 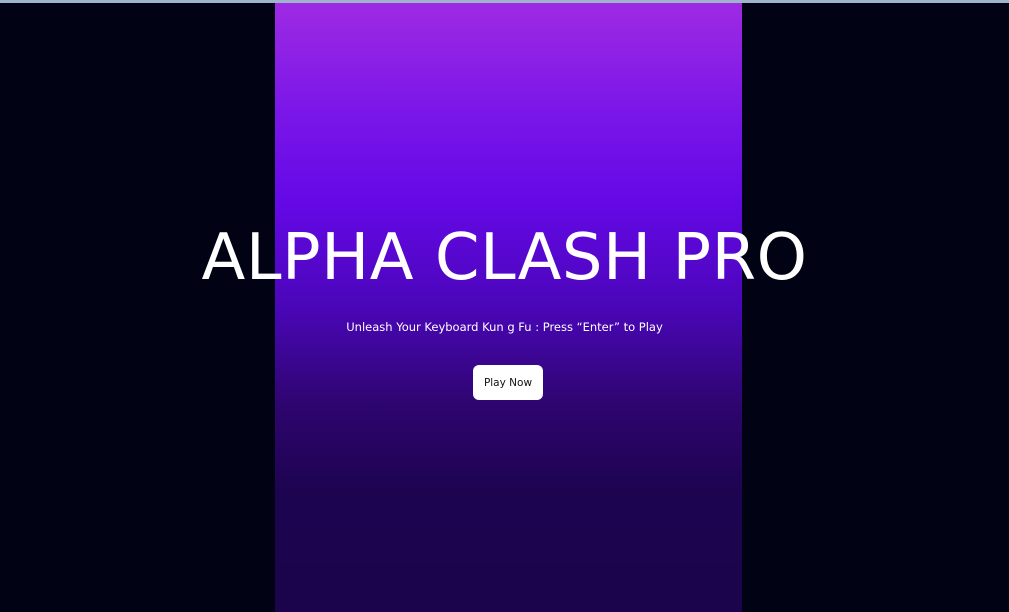 What do you see at coordinates (508, 382) in the screenshot?
I see `play-now-button: Play Now` at bounding box center [508, 382].